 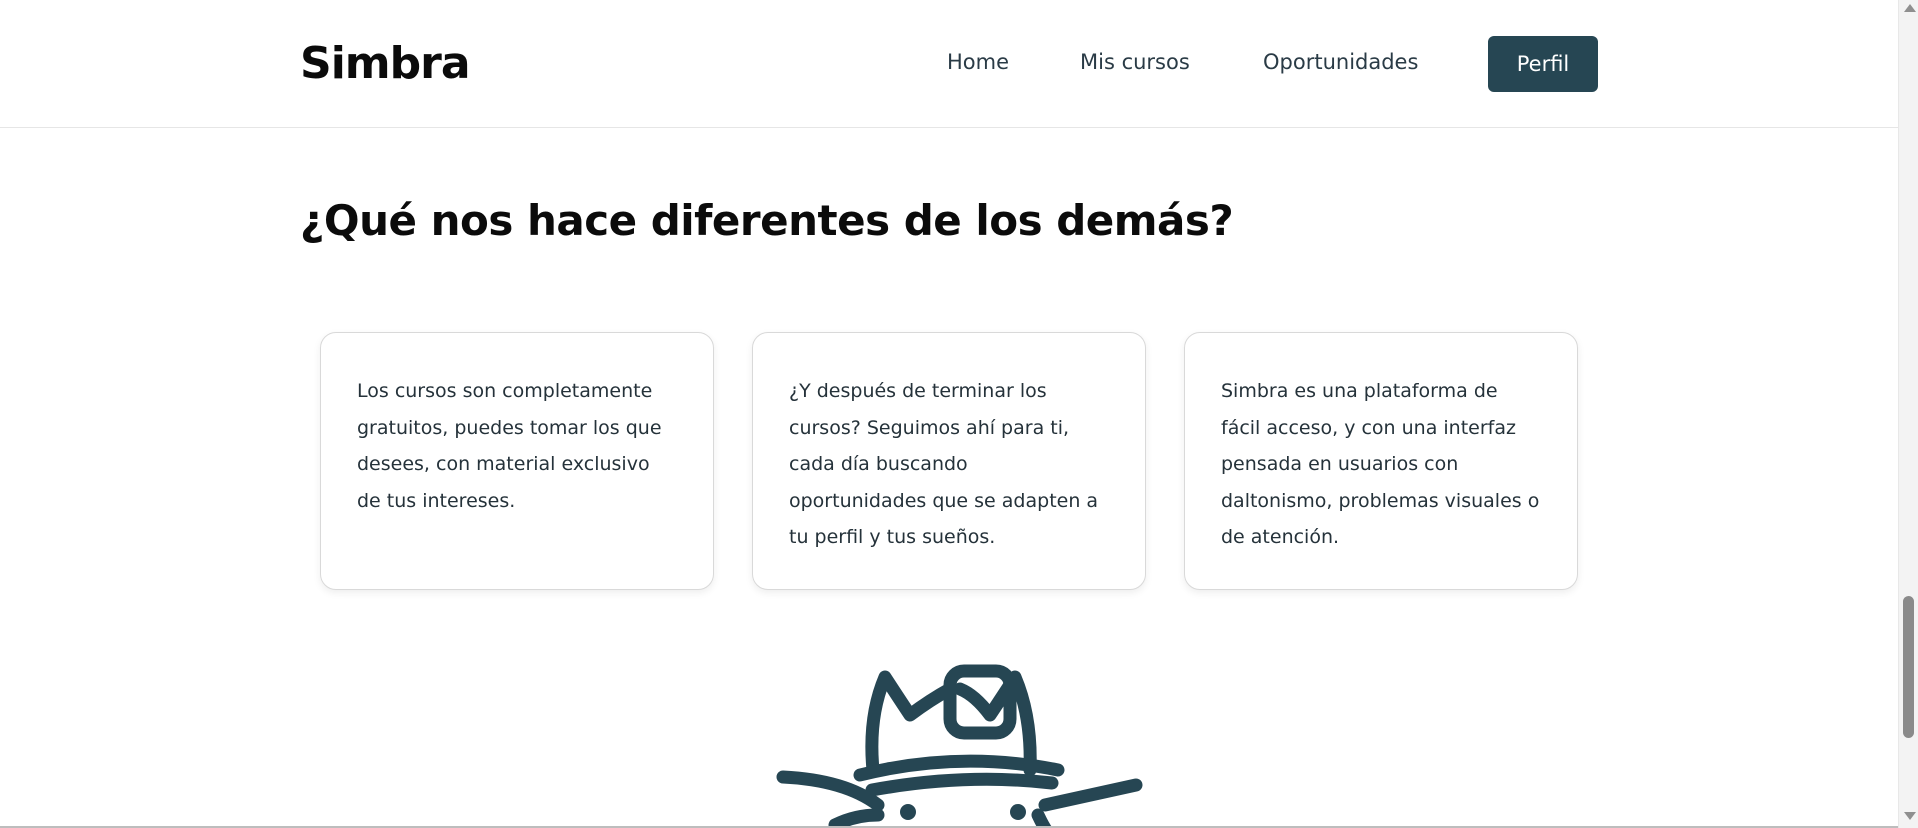 I want to click on section-title: ¿Qué nos hace diferentes de los demás?, so click(x=767, y=220).